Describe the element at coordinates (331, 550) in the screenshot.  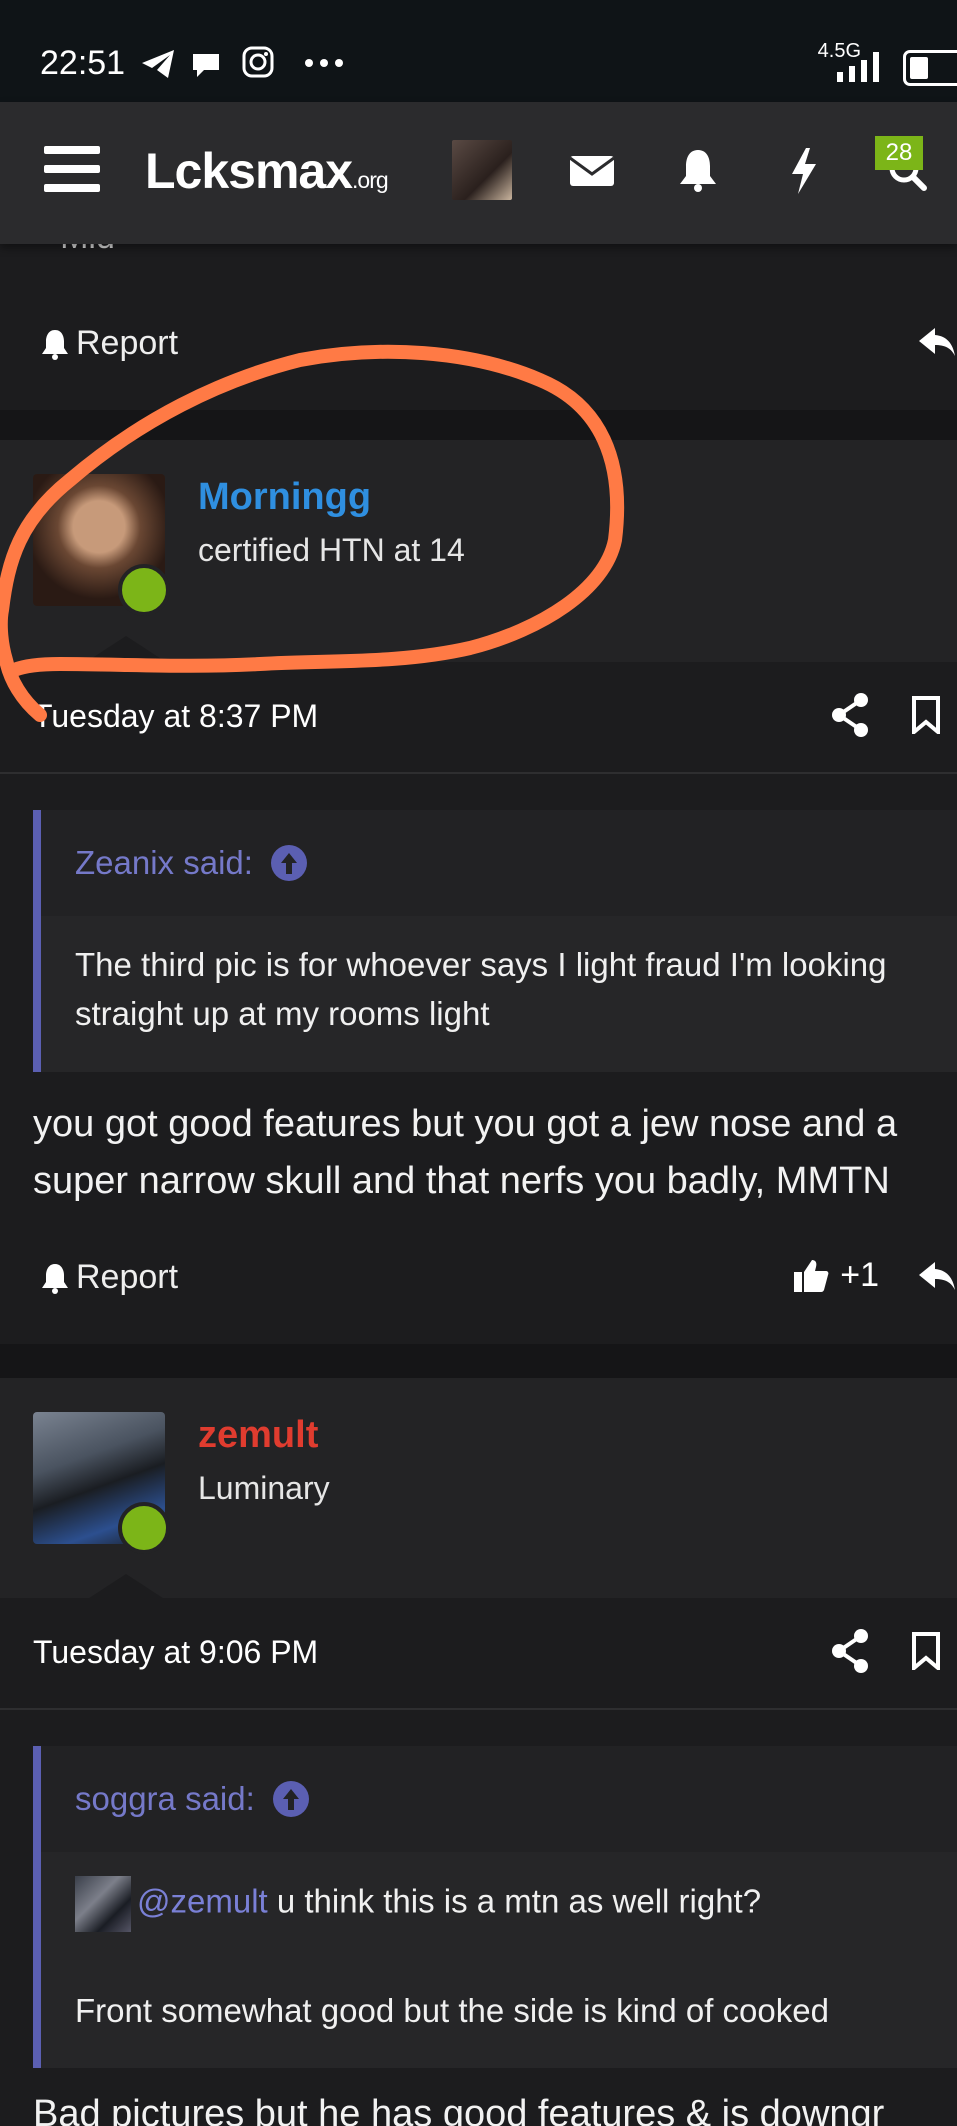
I see `user-title: certified HTN at 14` at that location.